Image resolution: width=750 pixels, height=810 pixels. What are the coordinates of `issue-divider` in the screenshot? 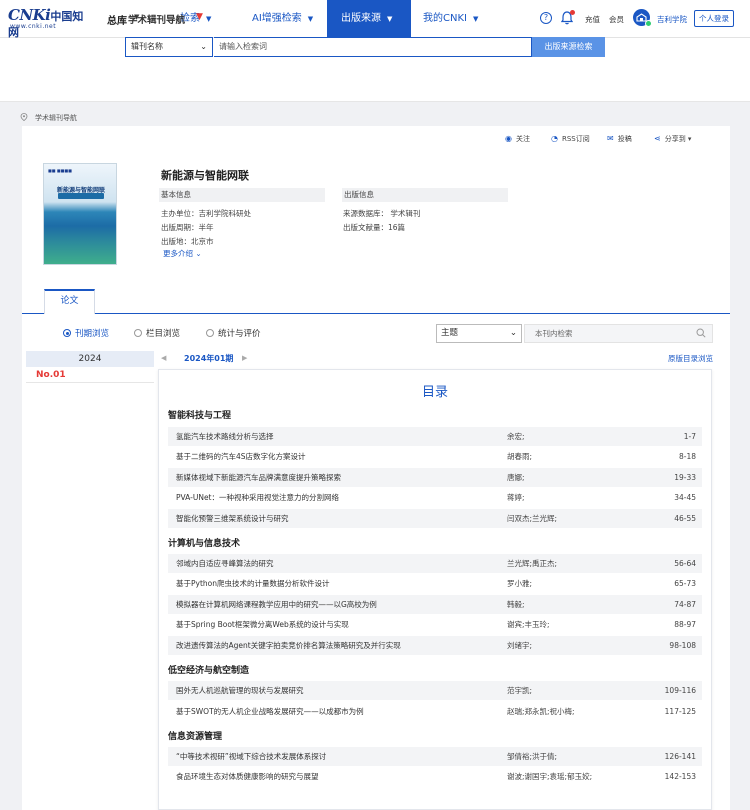 It's located at (90, 382).